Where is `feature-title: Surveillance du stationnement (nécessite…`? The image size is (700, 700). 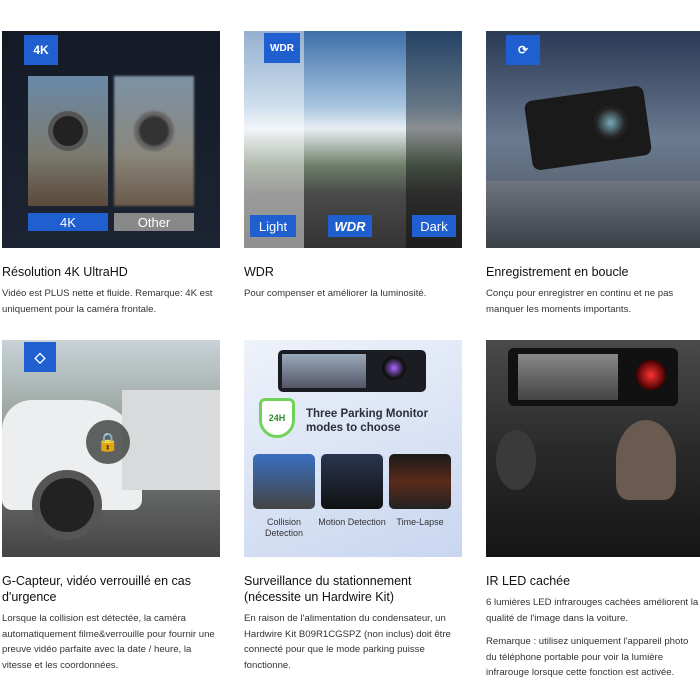 feature-title: Surveillance du stationnement (nécessite… is located at coordinates (328, 589).